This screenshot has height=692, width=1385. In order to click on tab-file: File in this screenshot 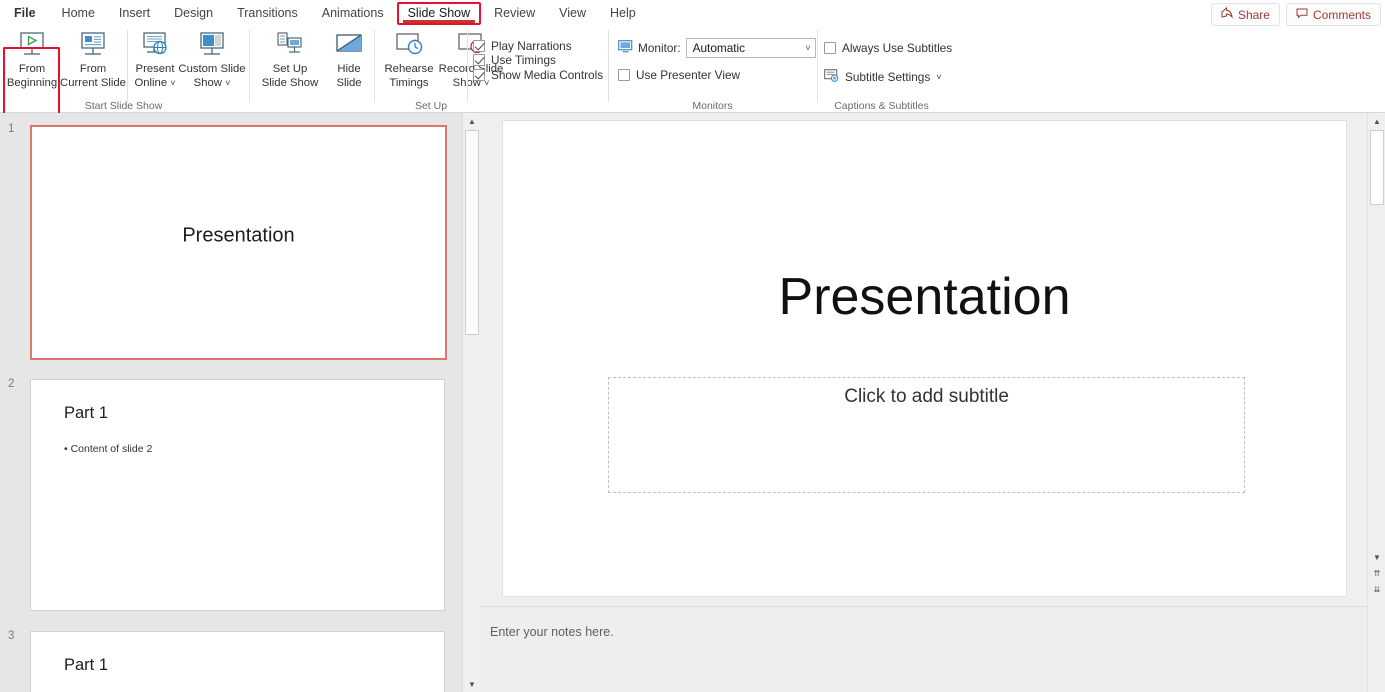, I will do `click(25, 13)`.